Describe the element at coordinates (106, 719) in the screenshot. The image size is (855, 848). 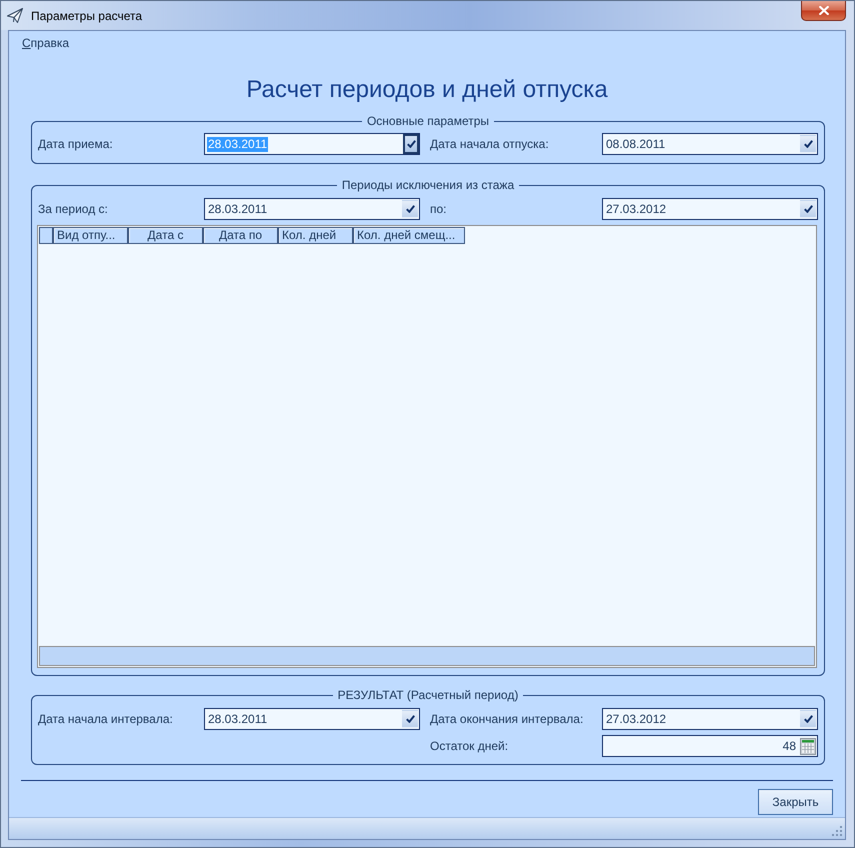
I see `field-label: Дата начала интервала:` at that location.